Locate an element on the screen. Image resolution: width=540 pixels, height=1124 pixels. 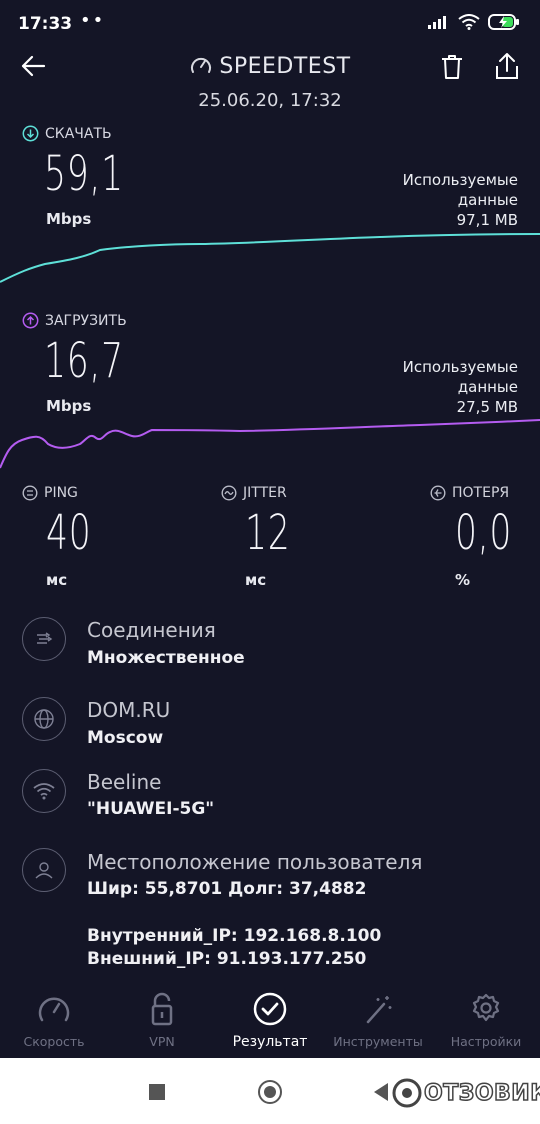
internal-ip: Внутренний_IP: 192.168.8.100 is located at coordinates (234, 936).